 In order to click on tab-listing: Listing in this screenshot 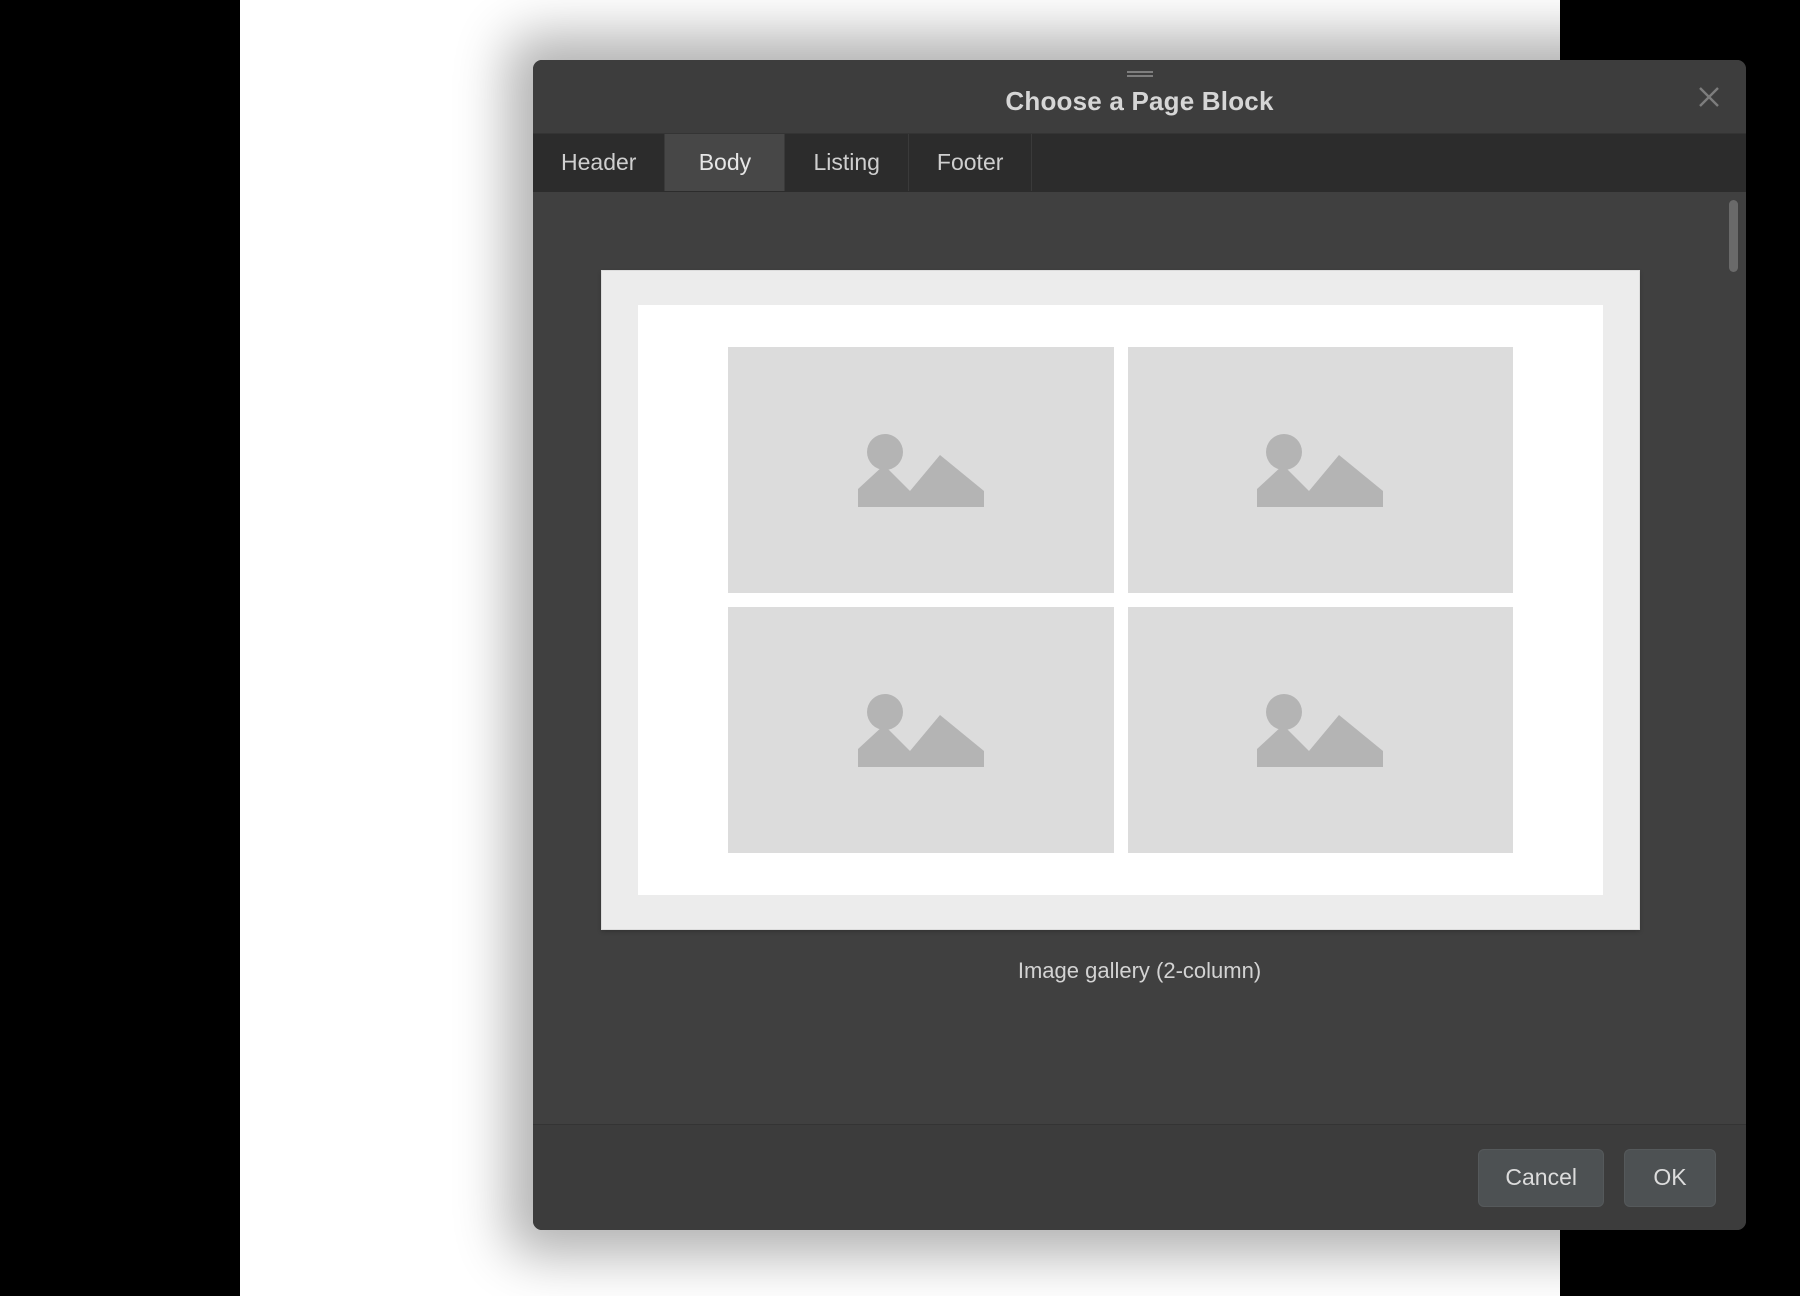, I will do `click(847, 162)`.